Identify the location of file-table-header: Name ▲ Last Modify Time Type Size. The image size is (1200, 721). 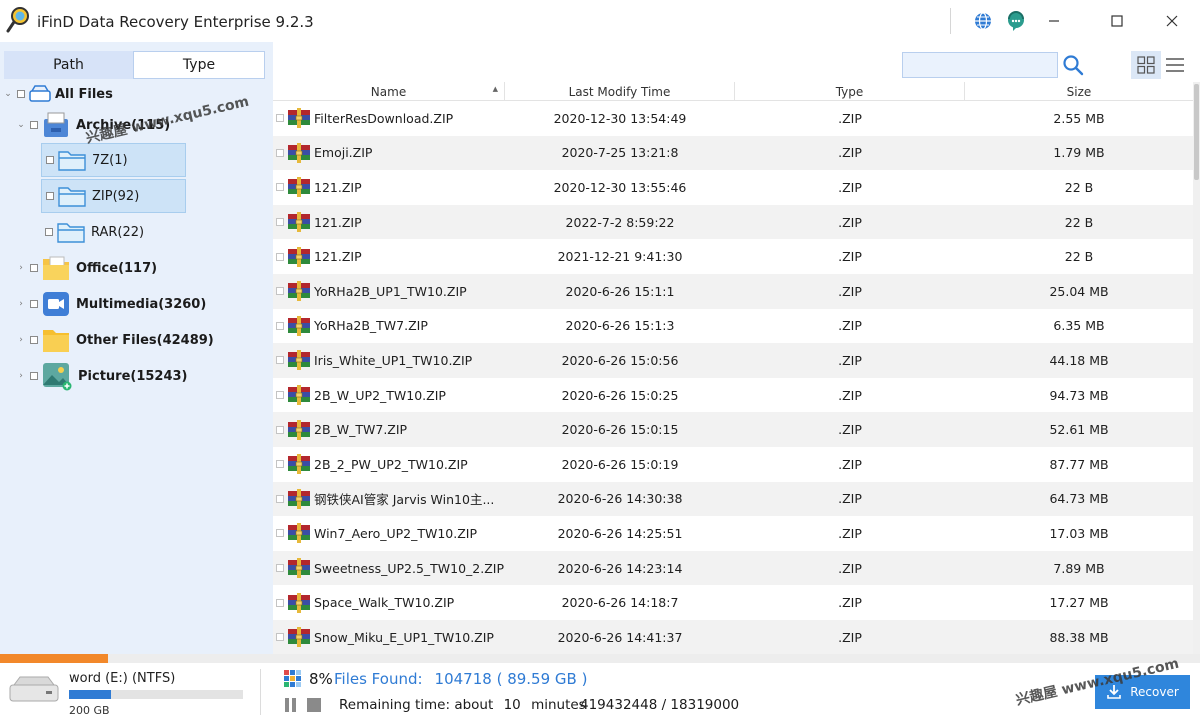
(733, 91).